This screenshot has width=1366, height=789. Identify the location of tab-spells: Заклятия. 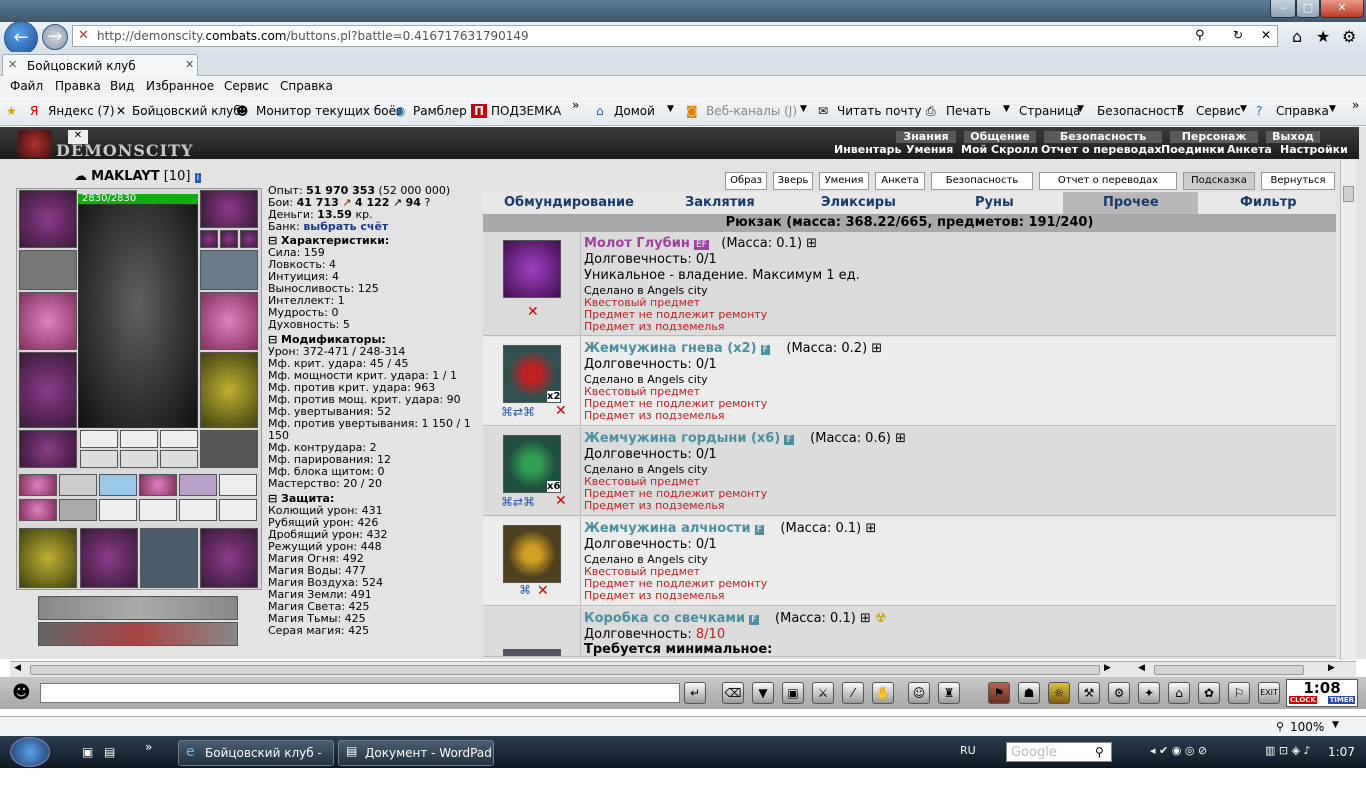
(720, 202).